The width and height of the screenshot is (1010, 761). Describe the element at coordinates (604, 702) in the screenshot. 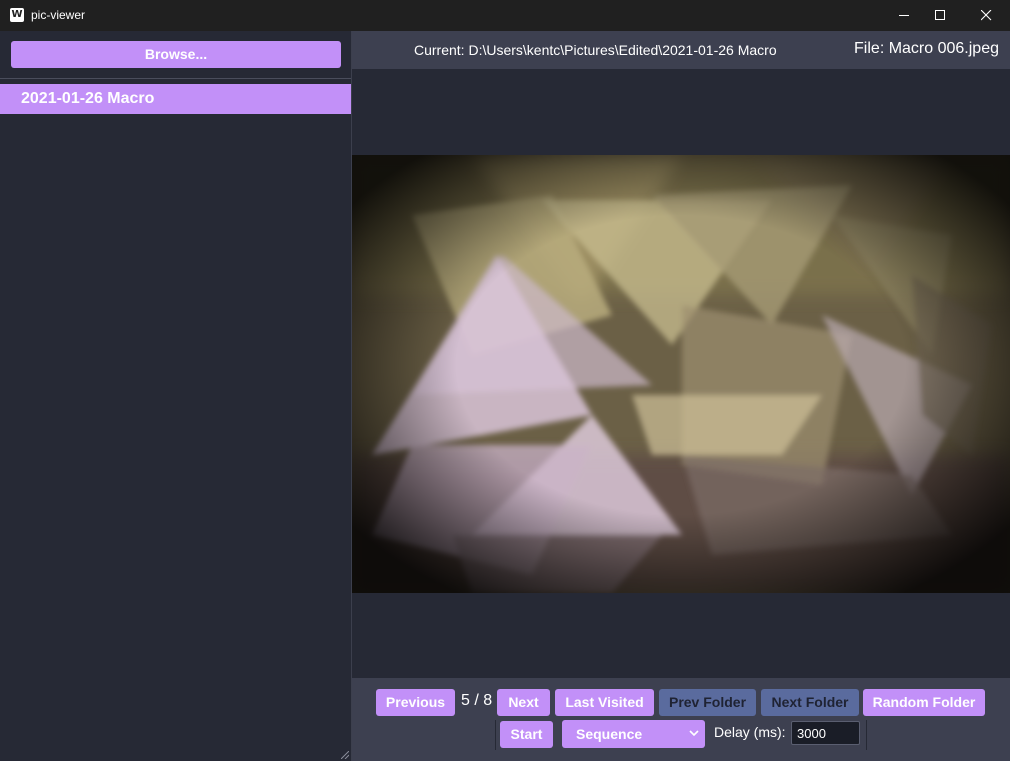

I see `last-visited-button: Last Visited` at that location.